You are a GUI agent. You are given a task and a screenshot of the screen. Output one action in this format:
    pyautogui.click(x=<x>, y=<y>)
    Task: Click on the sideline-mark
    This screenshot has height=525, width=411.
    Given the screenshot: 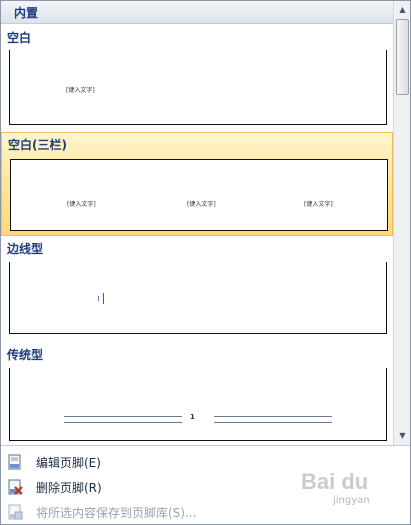 What is the action you would take?
    pyautogui.click(x=103, y=298)
    